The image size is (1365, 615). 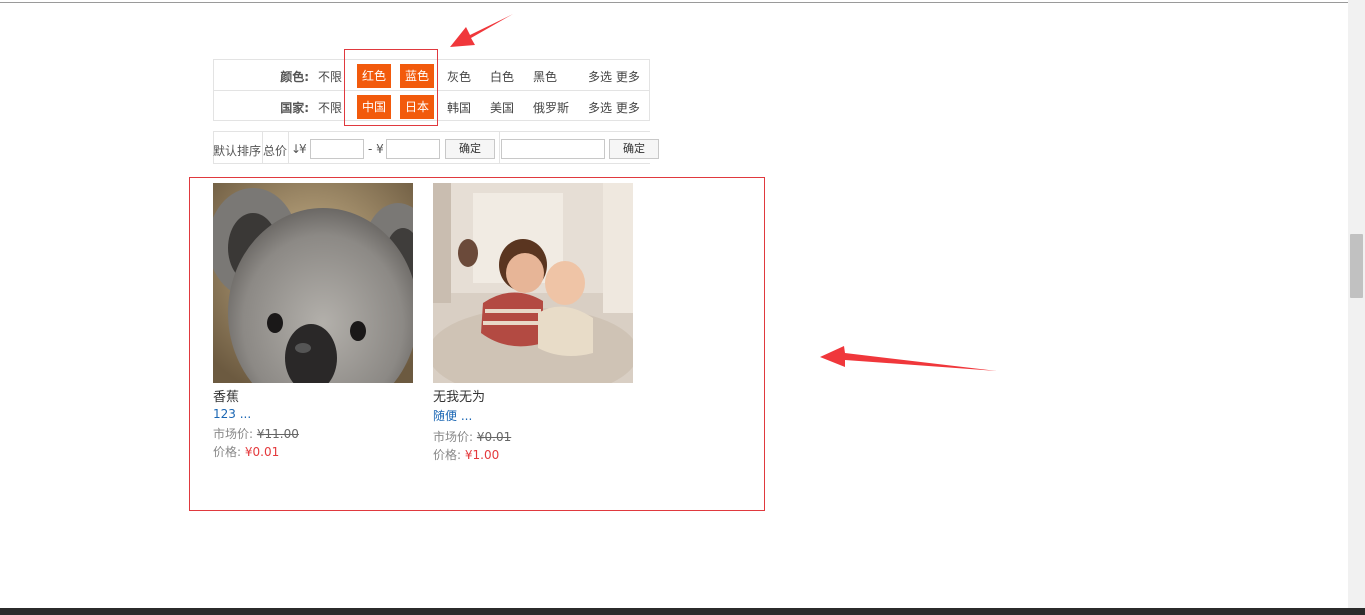 What do you see at coordinates (908, 358) in the screenshot?
I see `annotation-arrow-right` at bounding box center [908, 358].